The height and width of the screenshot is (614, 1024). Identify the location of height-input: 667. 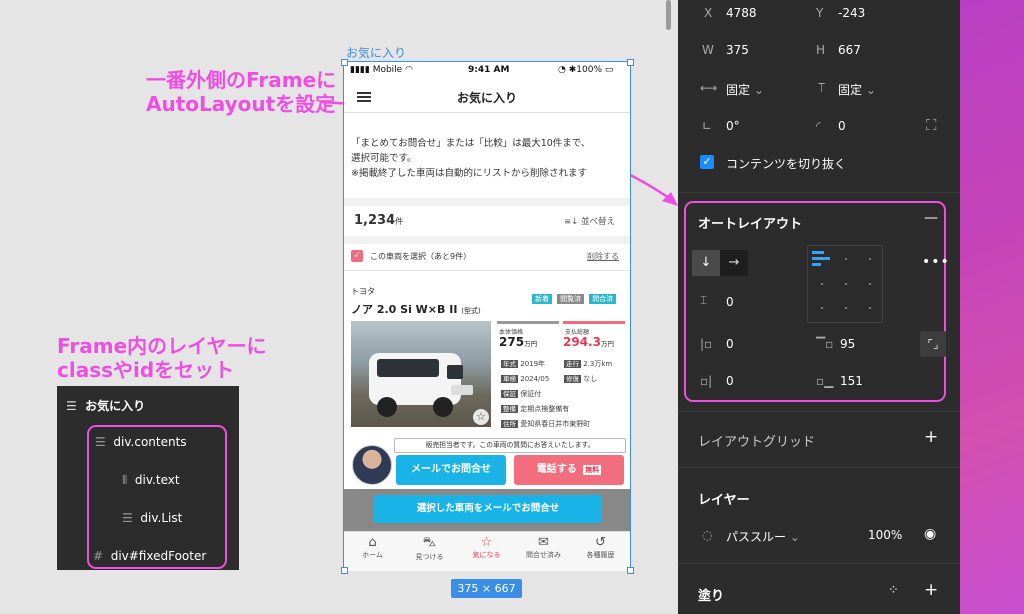
(849, 50).